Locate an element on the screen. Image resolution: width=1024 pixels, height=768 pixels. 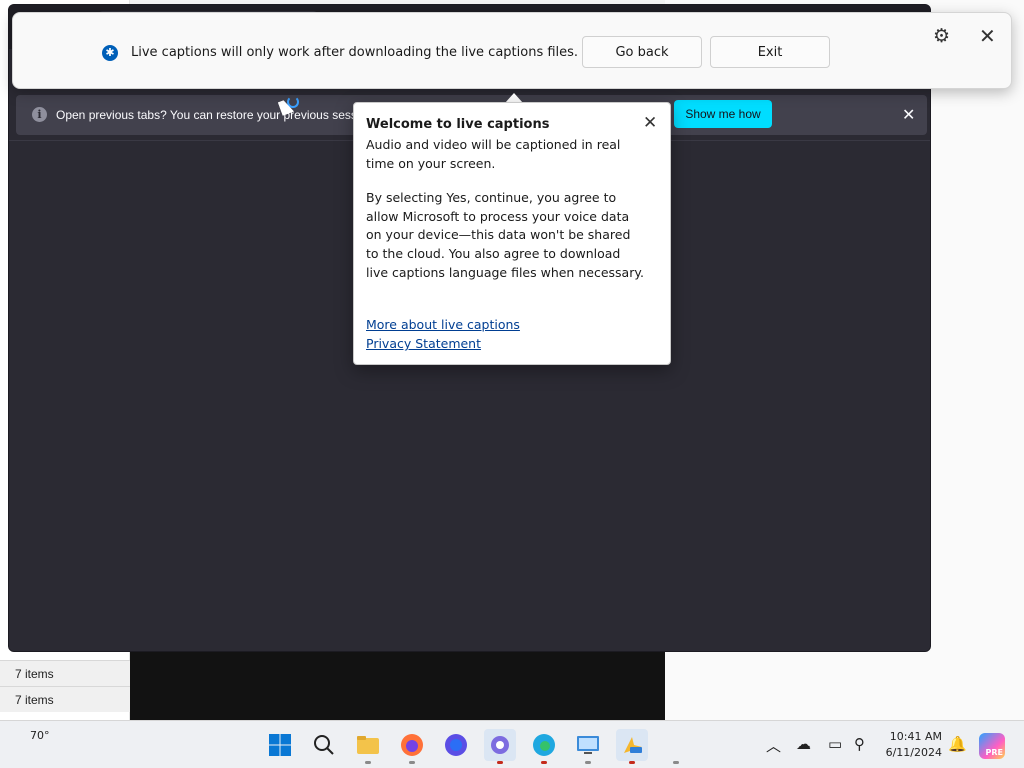
info-icon: i is located at coordinates (39, 114).